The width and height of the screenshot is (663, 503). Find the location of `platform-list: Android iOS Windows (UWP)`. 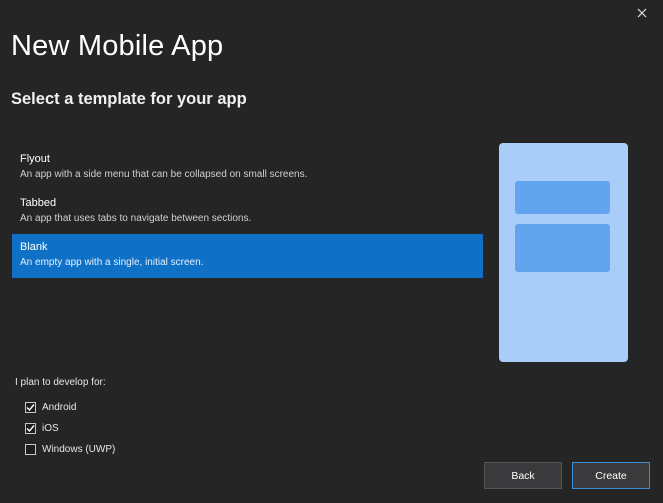

platform-list: Android iOS Windows (UWP) is located at coordinates (70, 428).